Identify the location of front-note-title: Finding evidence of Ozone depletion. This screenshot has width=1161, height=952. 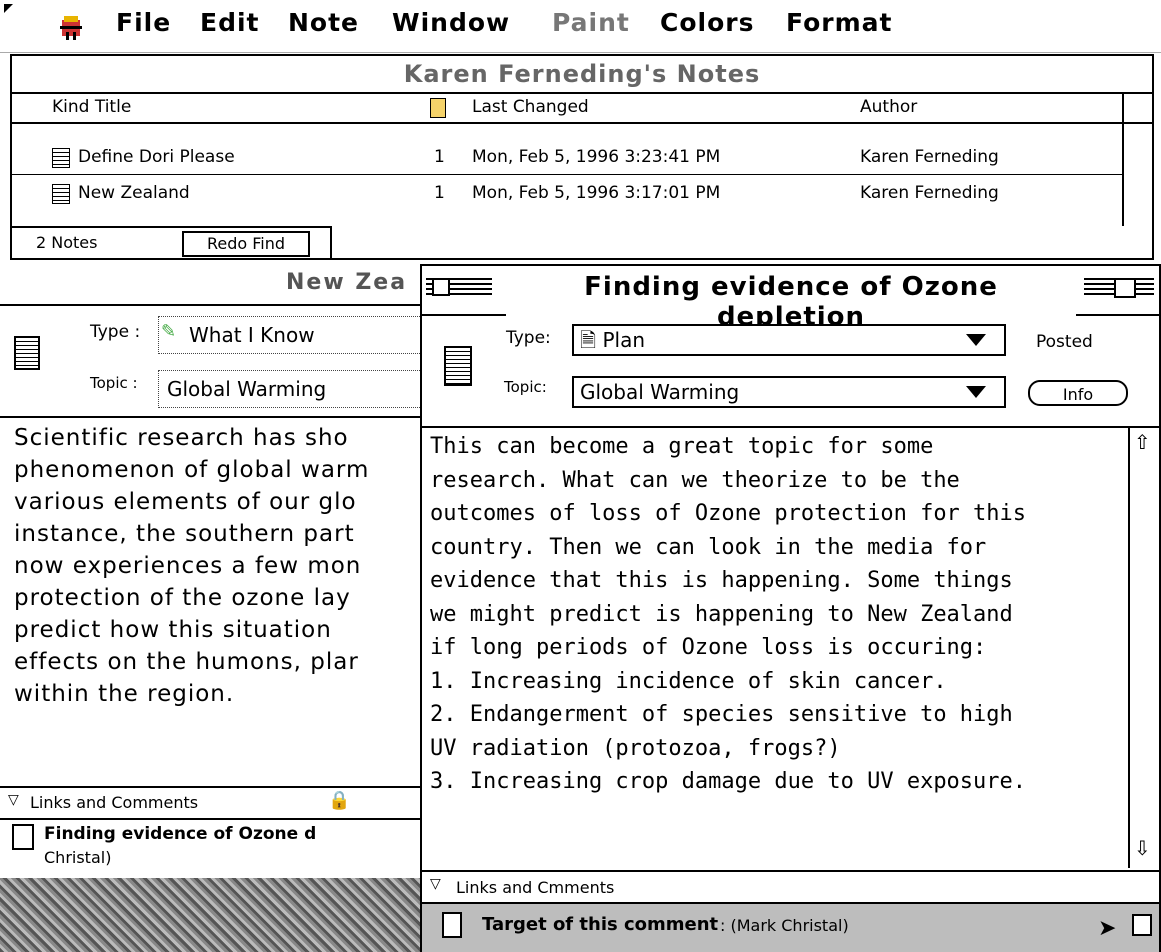
(791, 302).